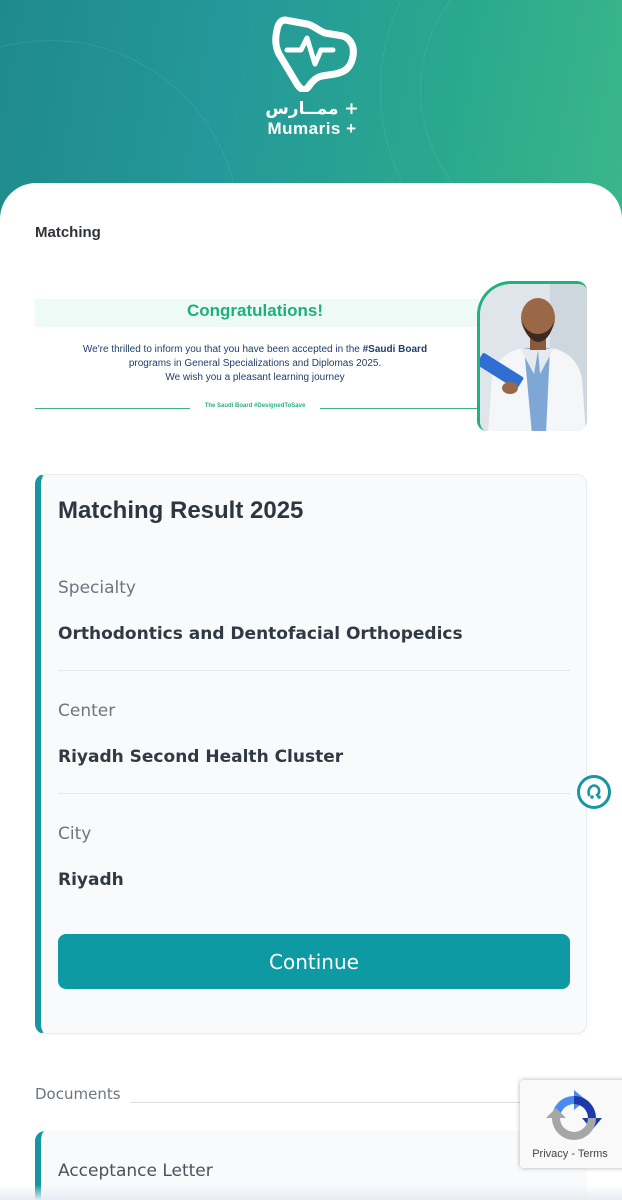 The width and height of the screenshot is (622, 1200). I want to click on heartbeat-map-icon, so click(314, 54).